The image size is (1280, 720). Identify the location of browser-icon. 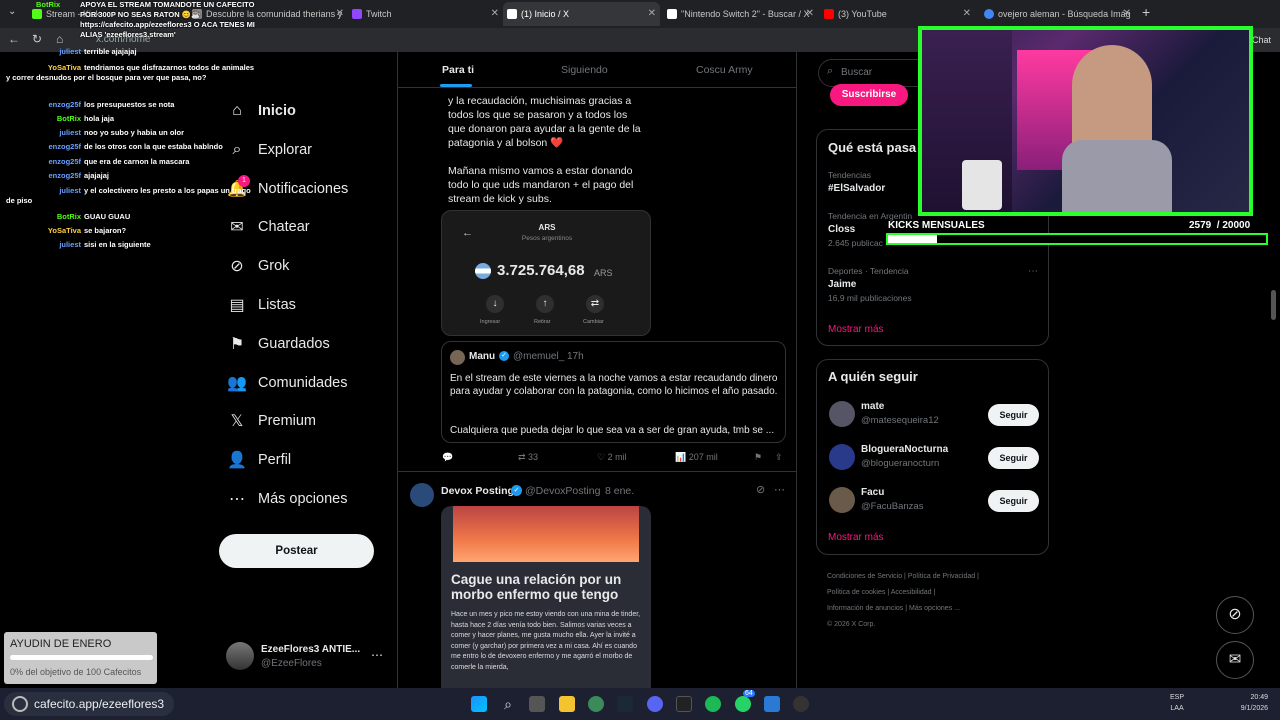
(596, 704).